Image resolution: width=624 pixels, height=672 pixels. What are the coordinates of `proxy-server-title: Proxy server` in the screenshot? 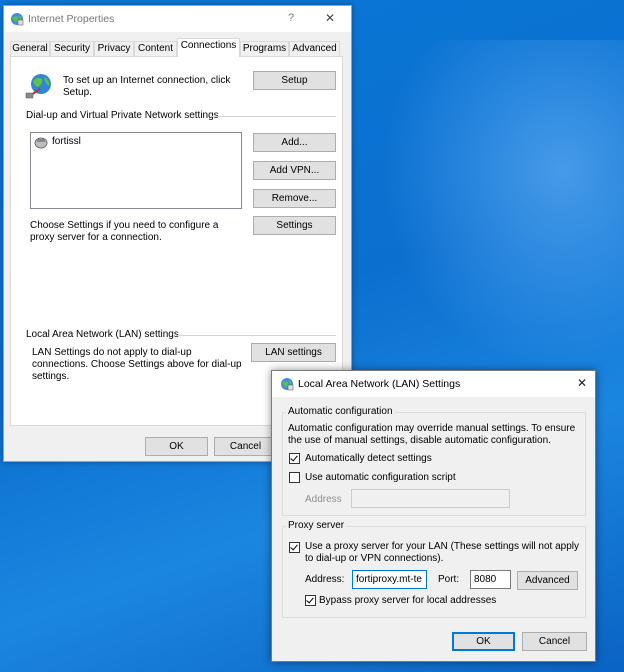 It's located at (316, 526).